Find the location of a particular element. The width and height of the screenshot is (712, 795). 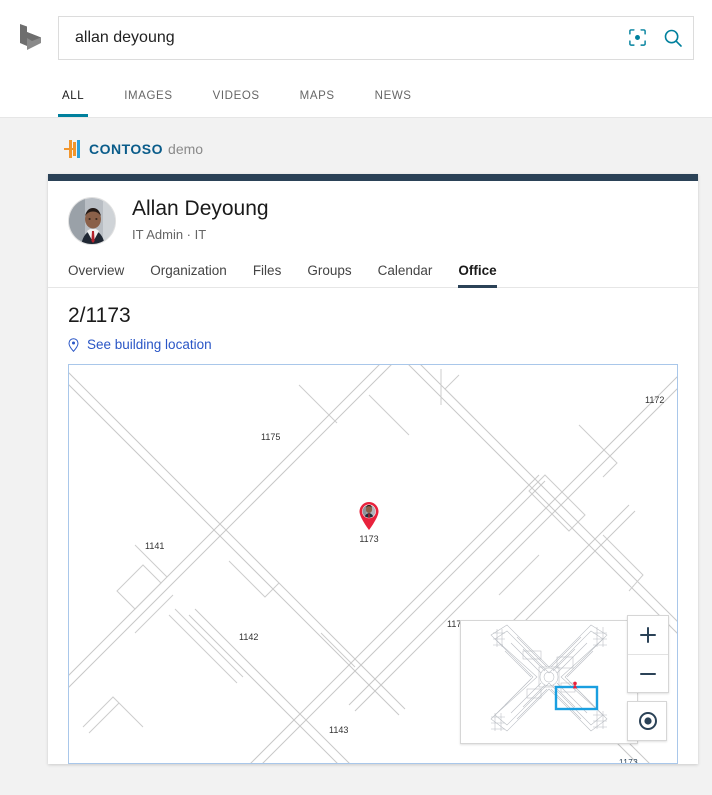

card-accent-bar is located at coordinates (373, 177).